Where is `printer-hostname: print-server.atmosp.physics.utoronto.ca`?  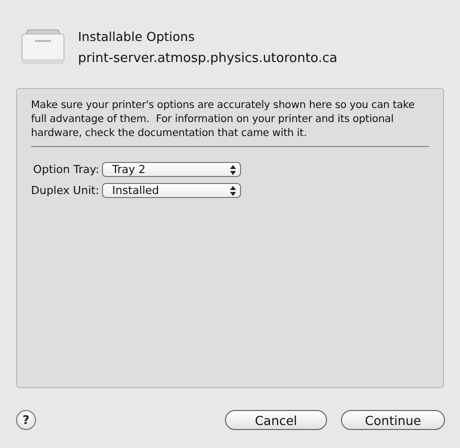 printer-hostname: print-server.atmosp.physics.utoronto.ca is located at coordinates (208, 58).